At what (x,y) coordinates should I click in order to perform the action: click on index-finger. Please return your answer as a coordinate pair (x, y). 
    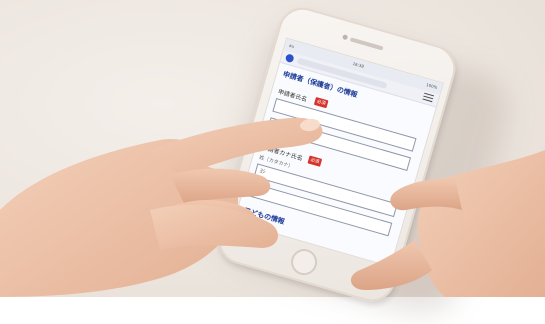
    Looking at the image, I should click on (236, 146).